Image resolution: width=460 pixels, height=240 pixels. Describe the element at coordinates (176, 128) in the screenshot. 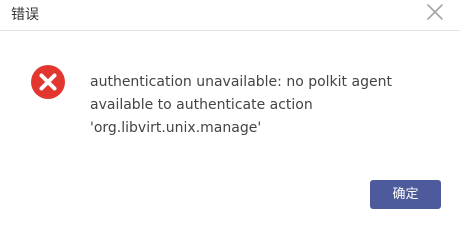

I see `error-message-line: 'org.libvirt.unix.manage'` at that location.